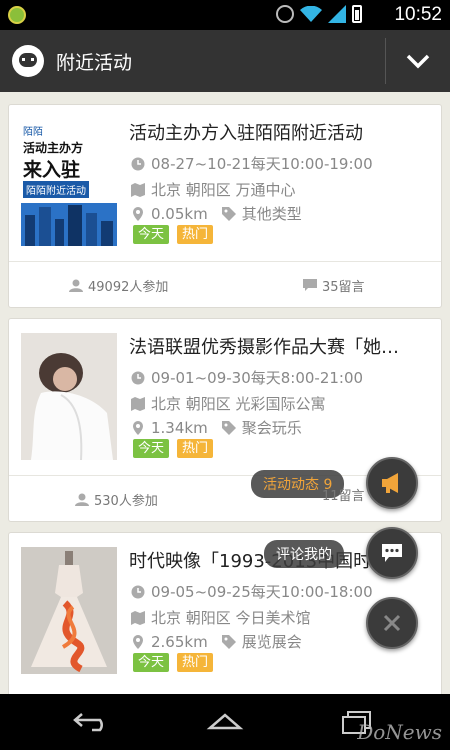 The height and width of the screenshot is (750, 450). I want to click on activity-time: 09-01~09-30每天8:00-21:00, so click(257, 378).